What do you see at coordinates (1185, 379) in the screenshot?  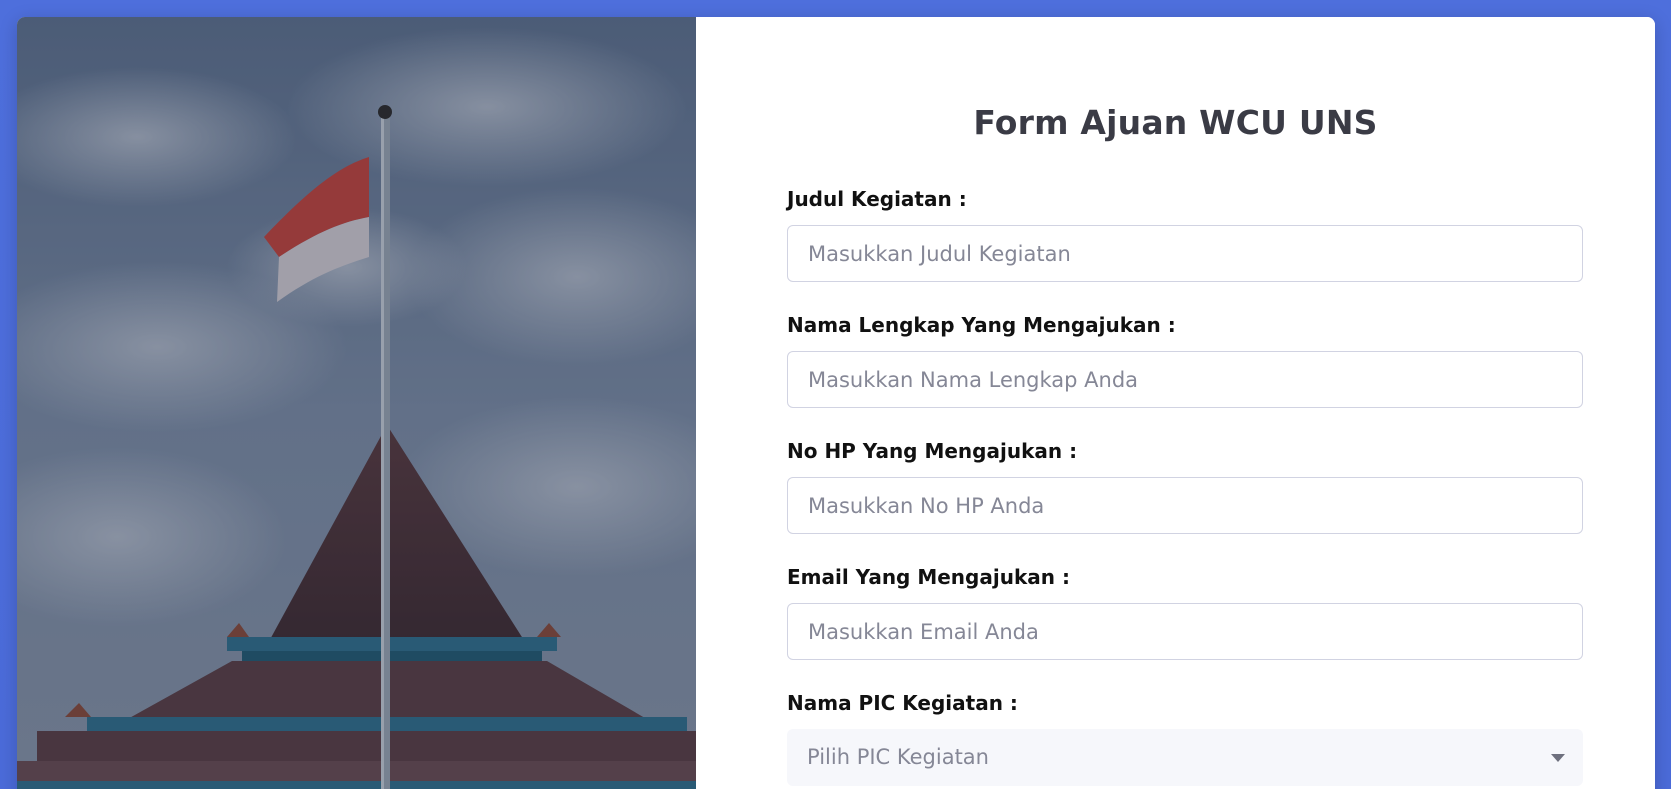 I see `nama-lengkap-input` at bounding box center [1185, 379].